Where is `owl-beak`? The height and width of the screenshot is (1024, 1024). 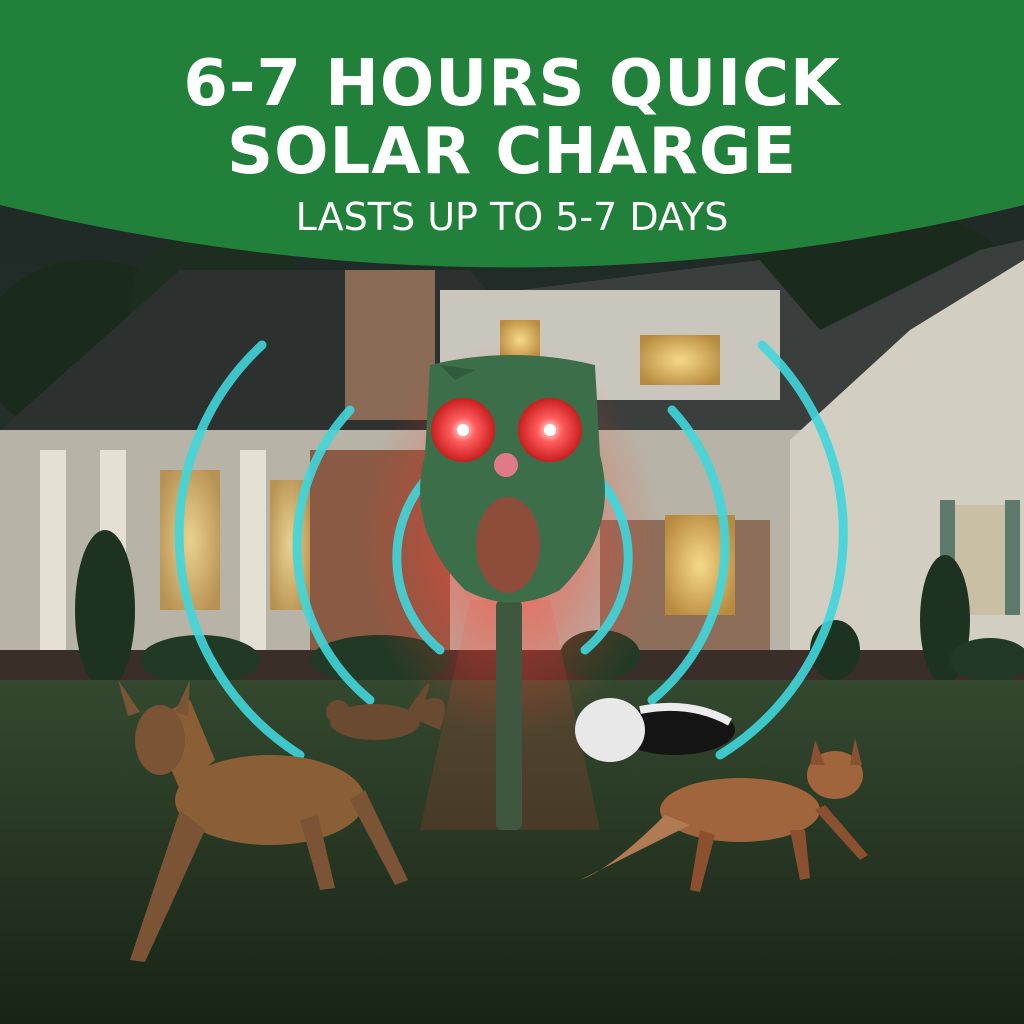 owl-beak is located at coordinates (506, 465).